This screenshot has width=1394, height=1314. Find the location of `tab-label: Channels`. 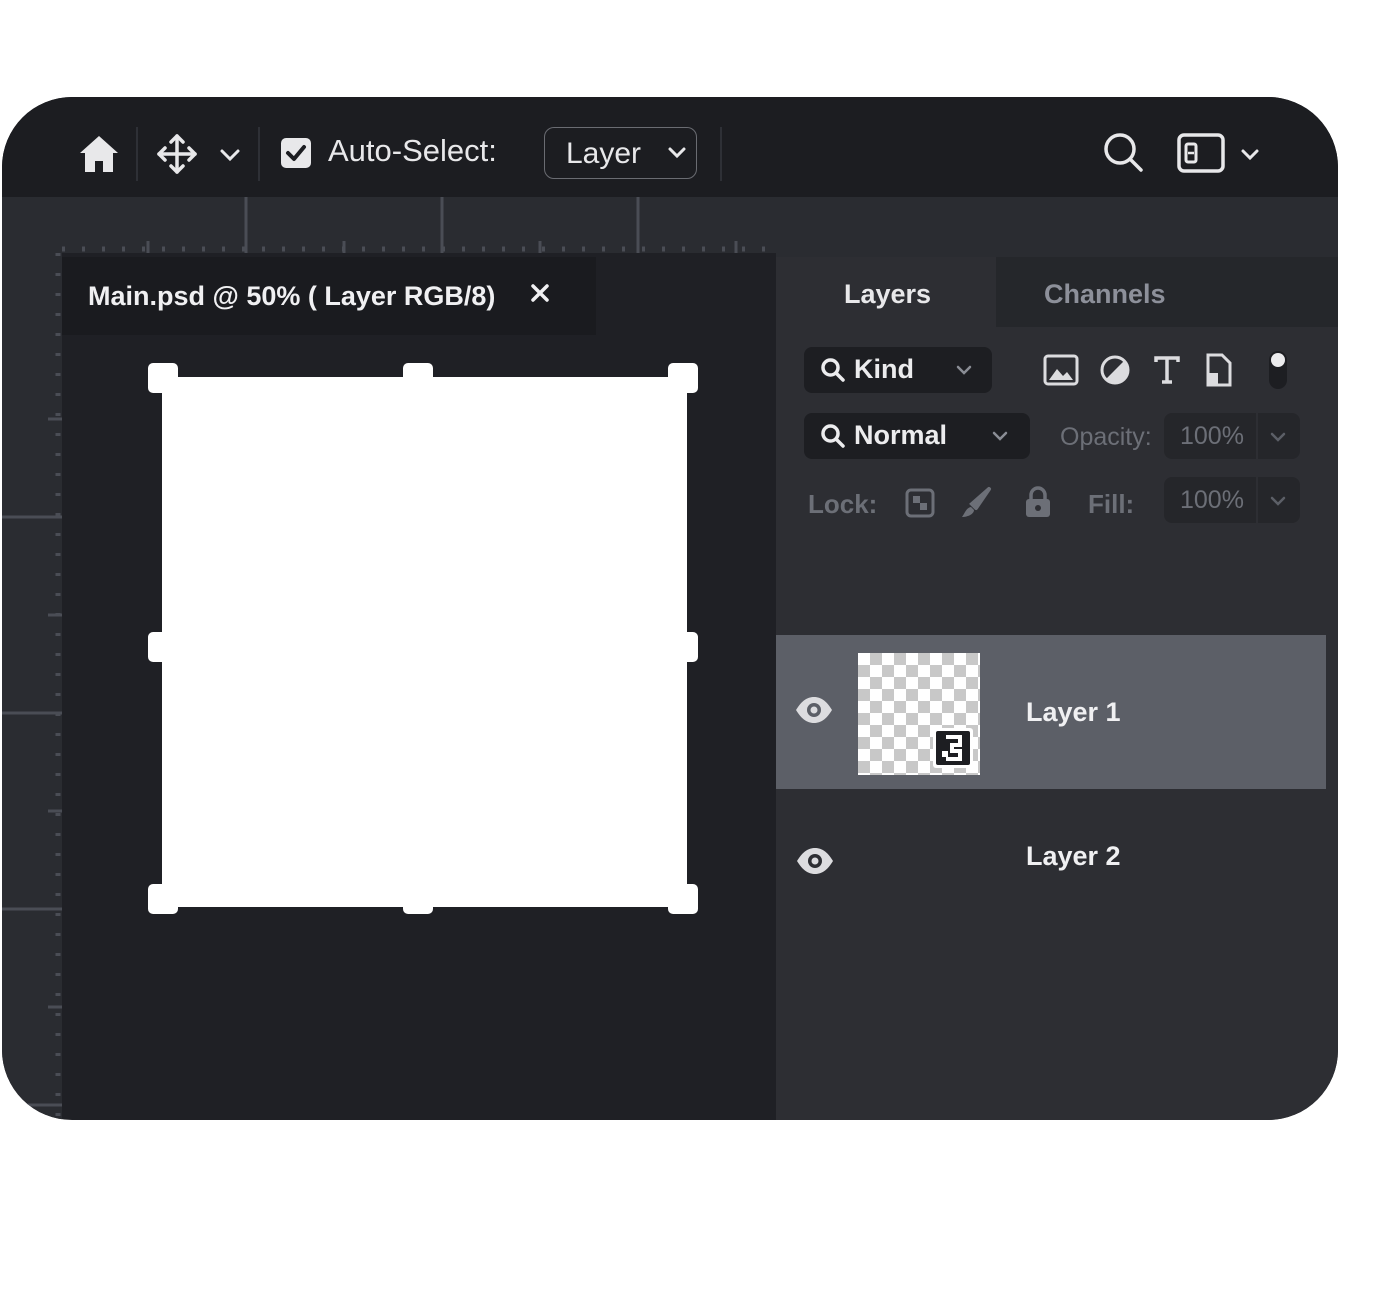

tab-label: Channels is located at coordinates (1105, 294).